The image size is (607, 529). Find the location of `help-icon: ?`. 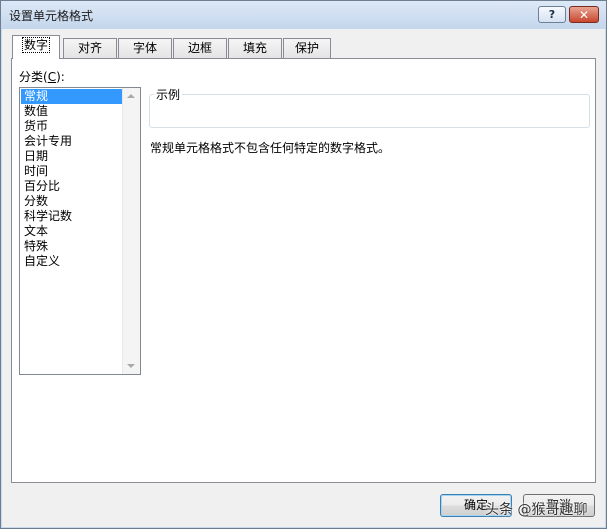

help-icon: ? is located at coordinates (552, 14).